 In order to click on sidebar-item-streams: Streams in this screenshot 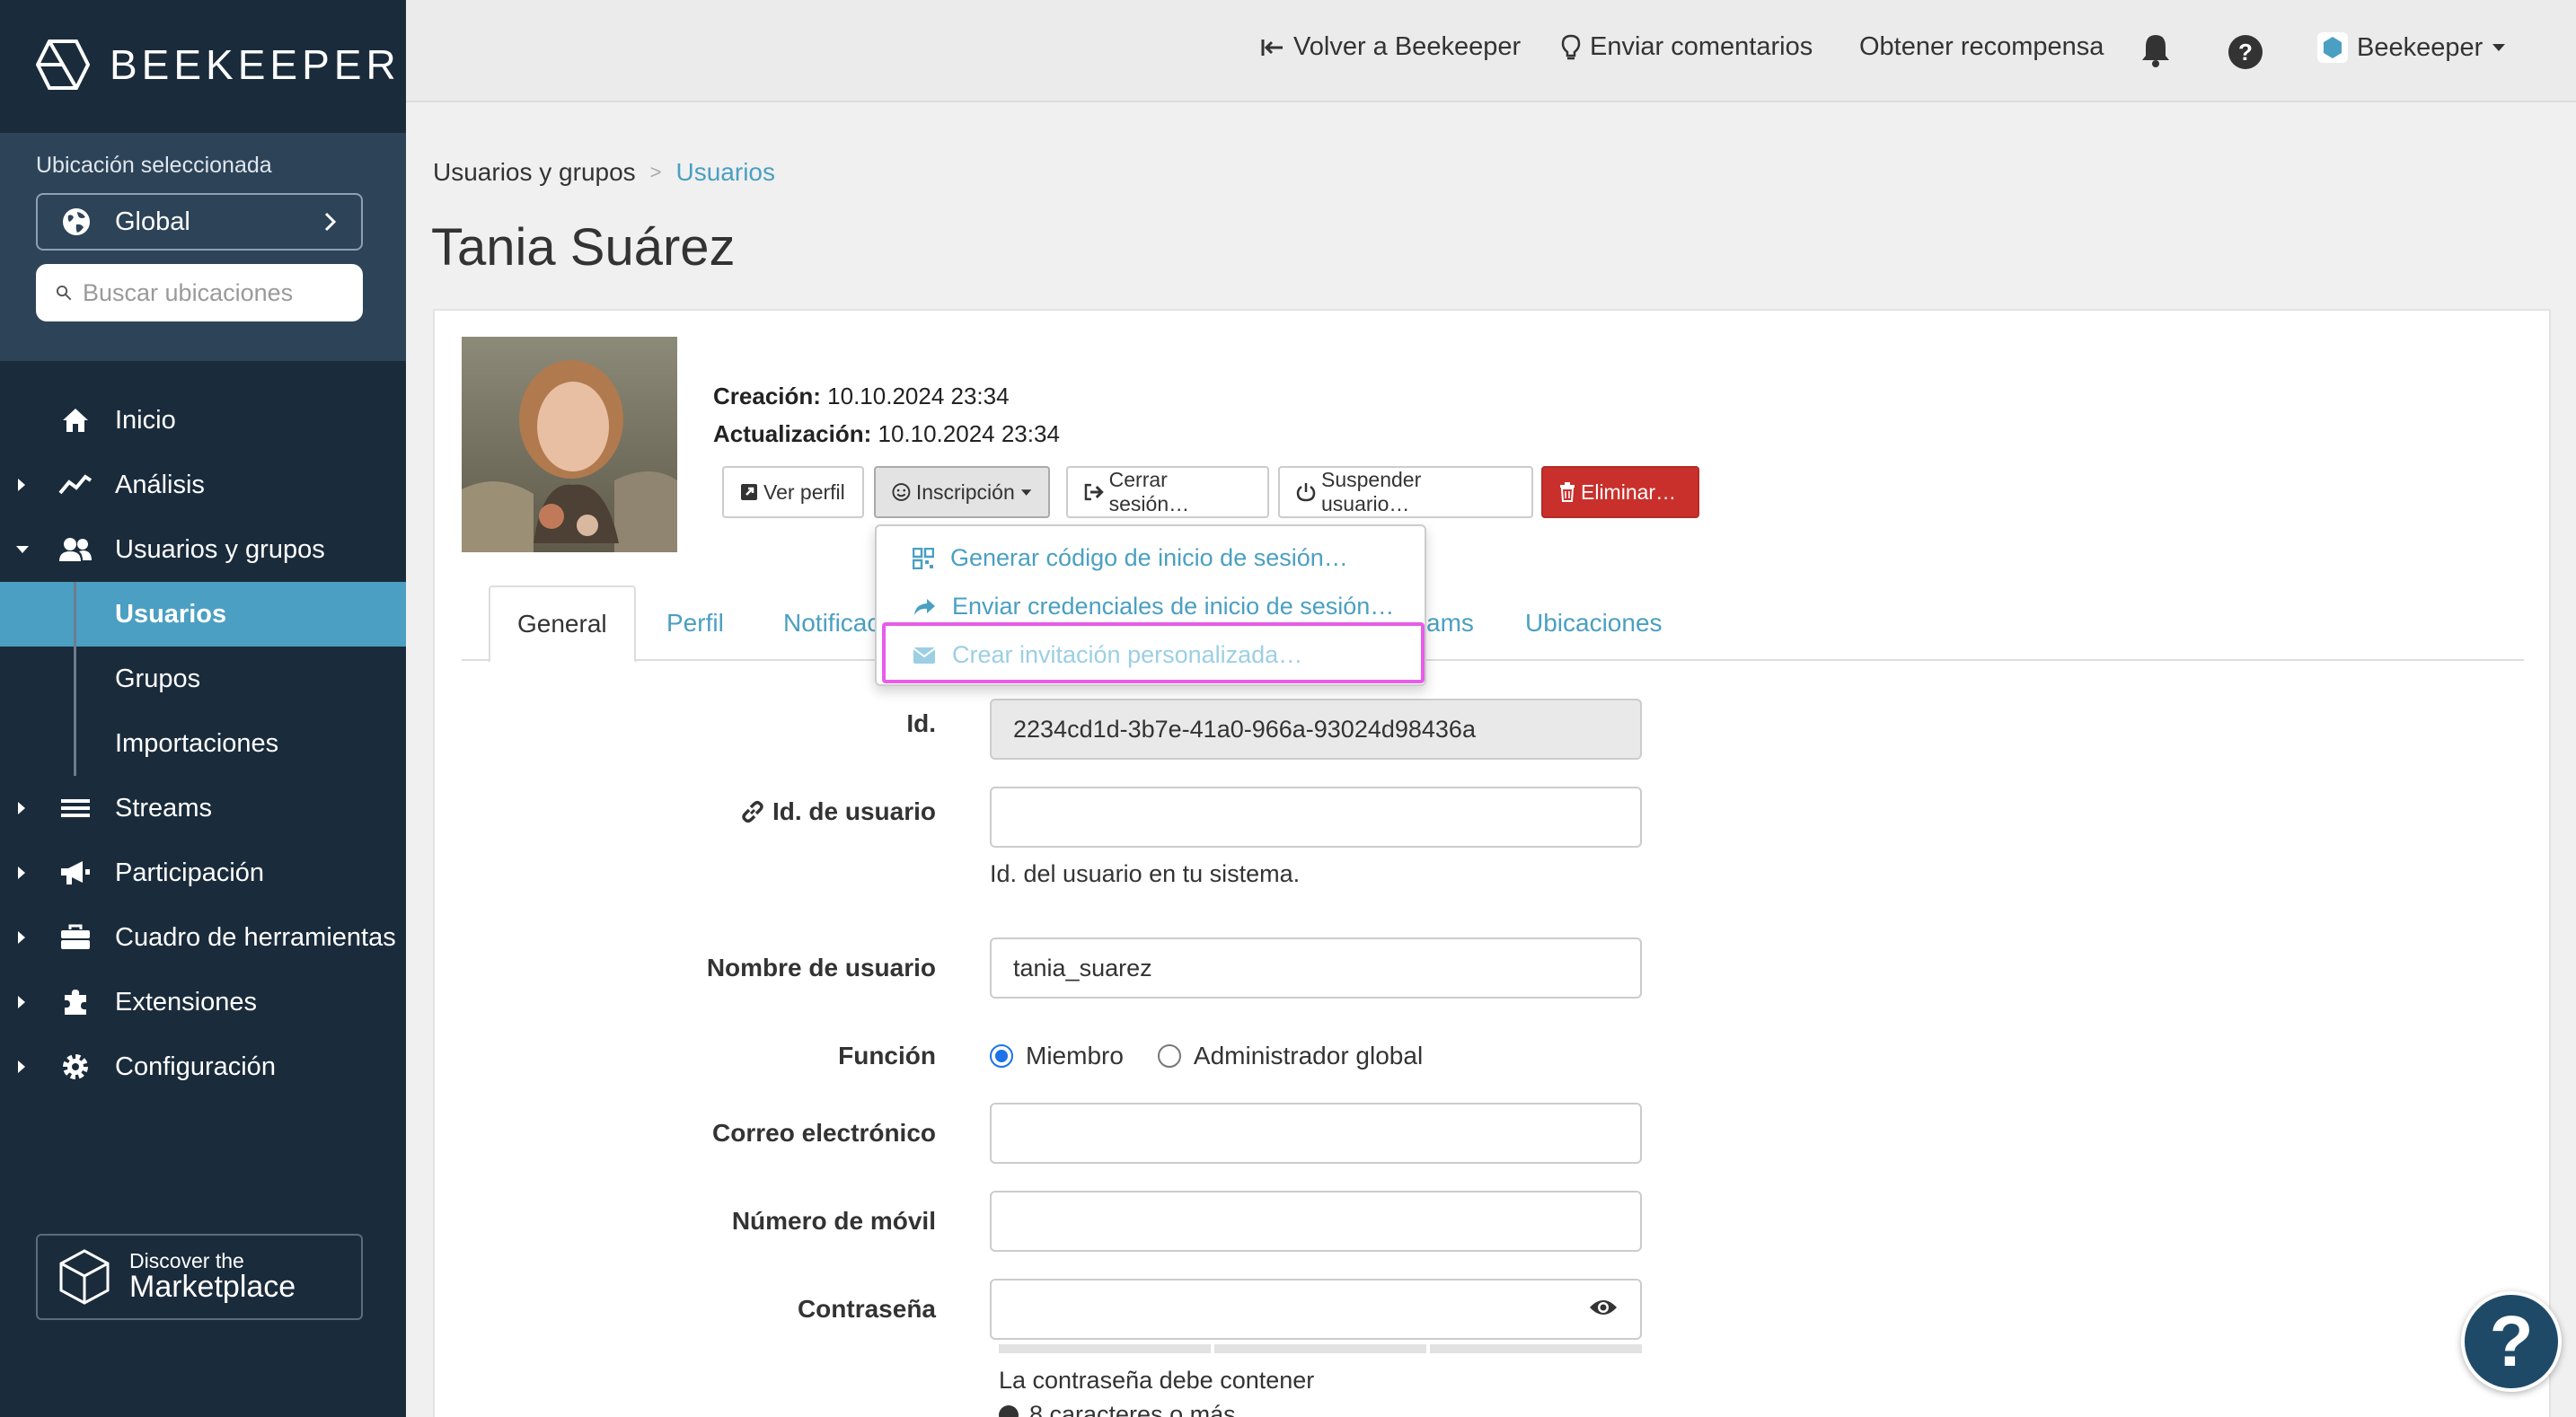, I will do `click(203, 808)`.